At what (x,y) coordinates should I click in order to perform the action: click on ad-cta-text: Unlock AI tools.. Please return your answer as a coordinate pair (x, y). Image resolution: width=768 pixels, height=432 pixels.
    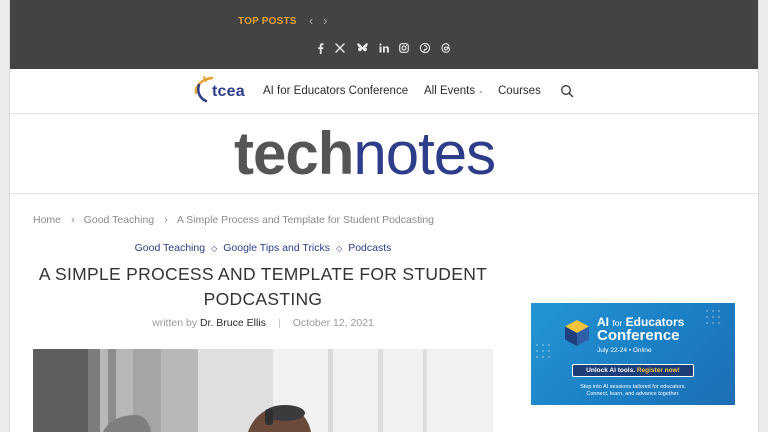
    Looking at the image, I should click on (611, 370).